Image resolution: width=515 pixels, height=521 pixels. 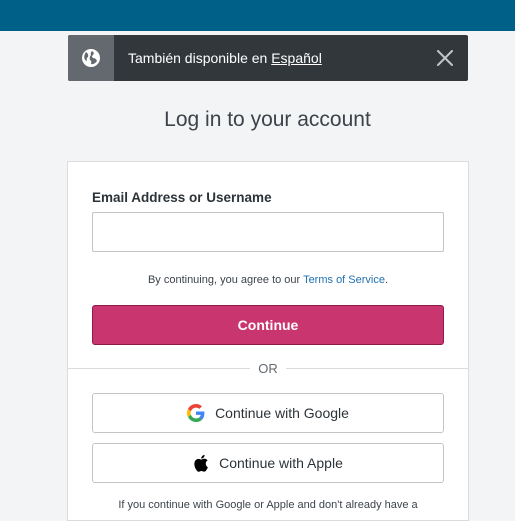 I want to click on email-label: Email Address or Username, so click(x=182, y=197).